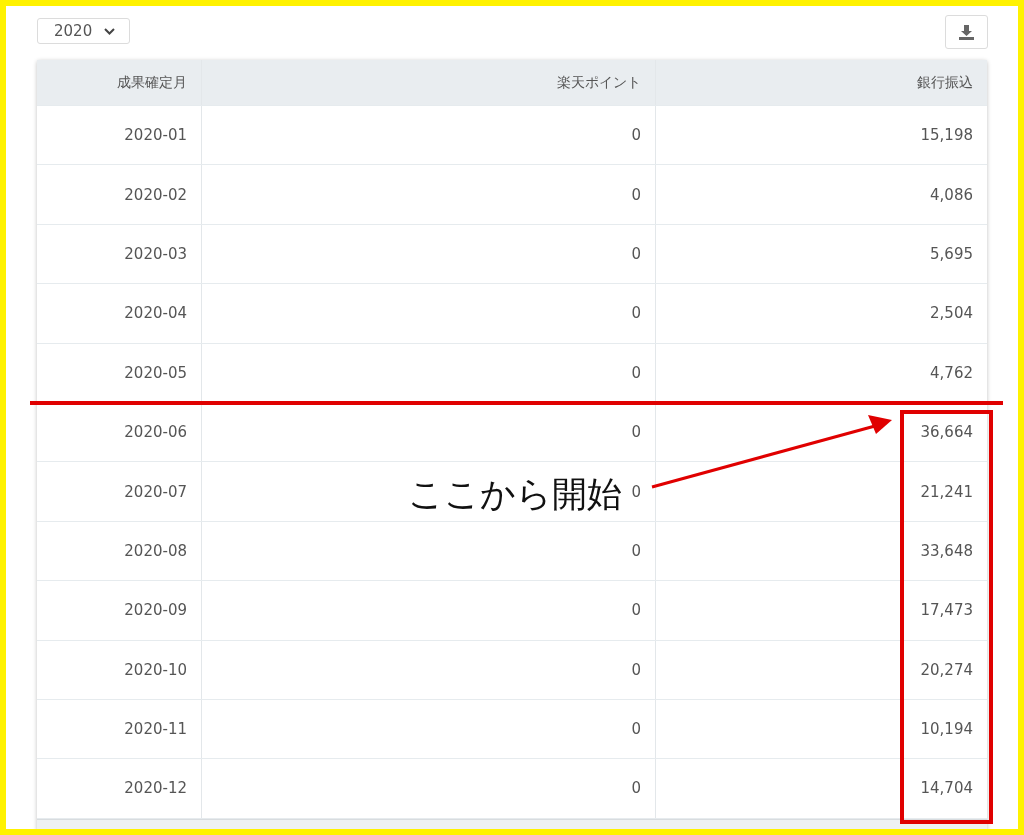 This screenshot has height=835, width=1024. What do you see at coordinates (155, 610) in the screenshot?
I see `table-cell: 2020-09` at bounding box center [155, 610].